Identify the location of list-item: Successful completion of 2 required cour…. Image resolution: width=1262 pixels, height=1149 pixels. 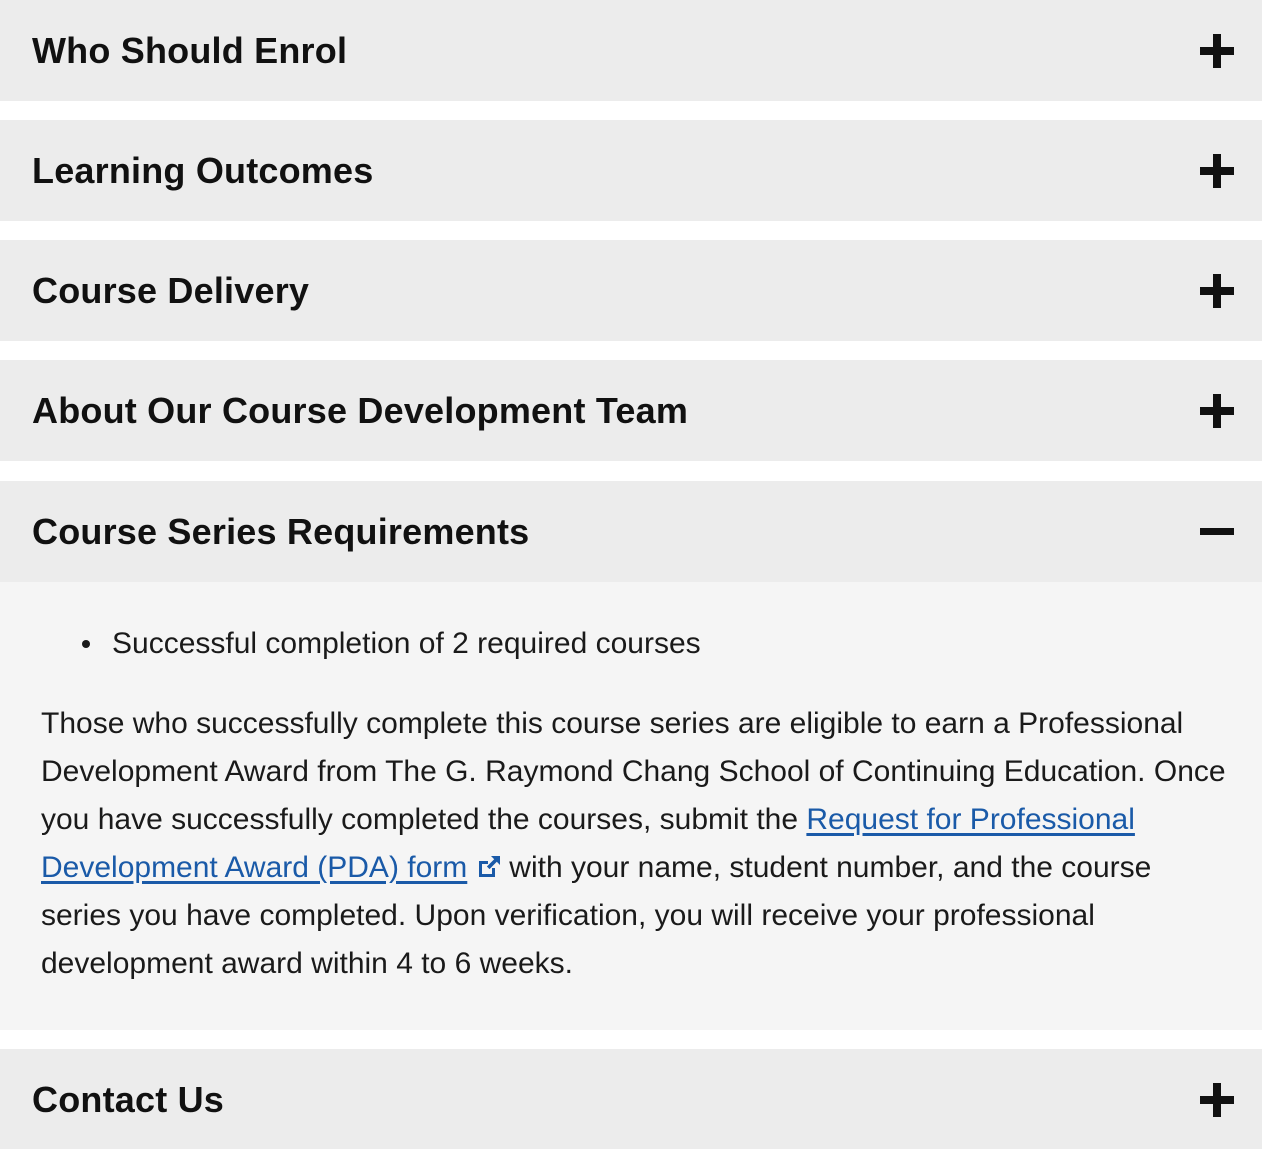
(391, 644).